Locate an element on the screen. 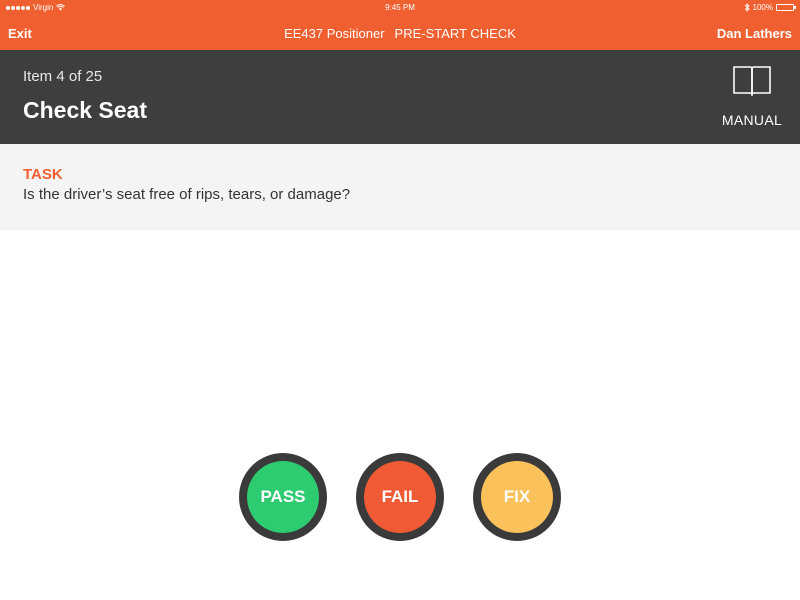  page-title: Check Seat is located at coordinates (85, 110).